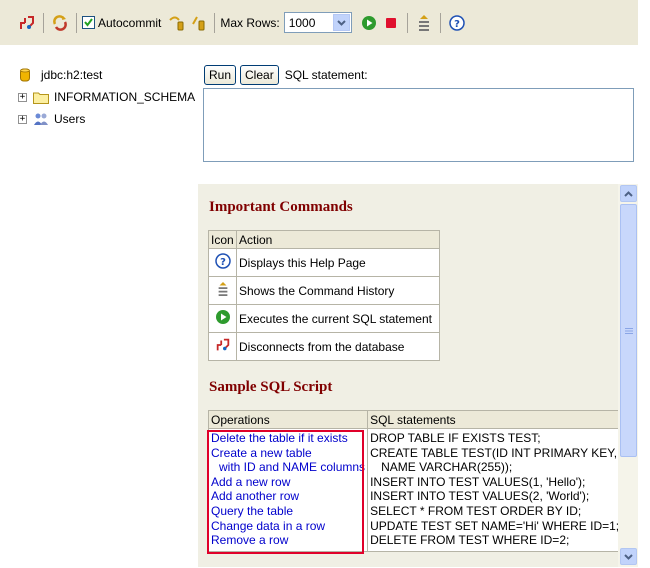 The image size is (650, 568). Describe the element at coordinates (338, 239) in the screenshot. I see `commands-header-action: Action` at that location.